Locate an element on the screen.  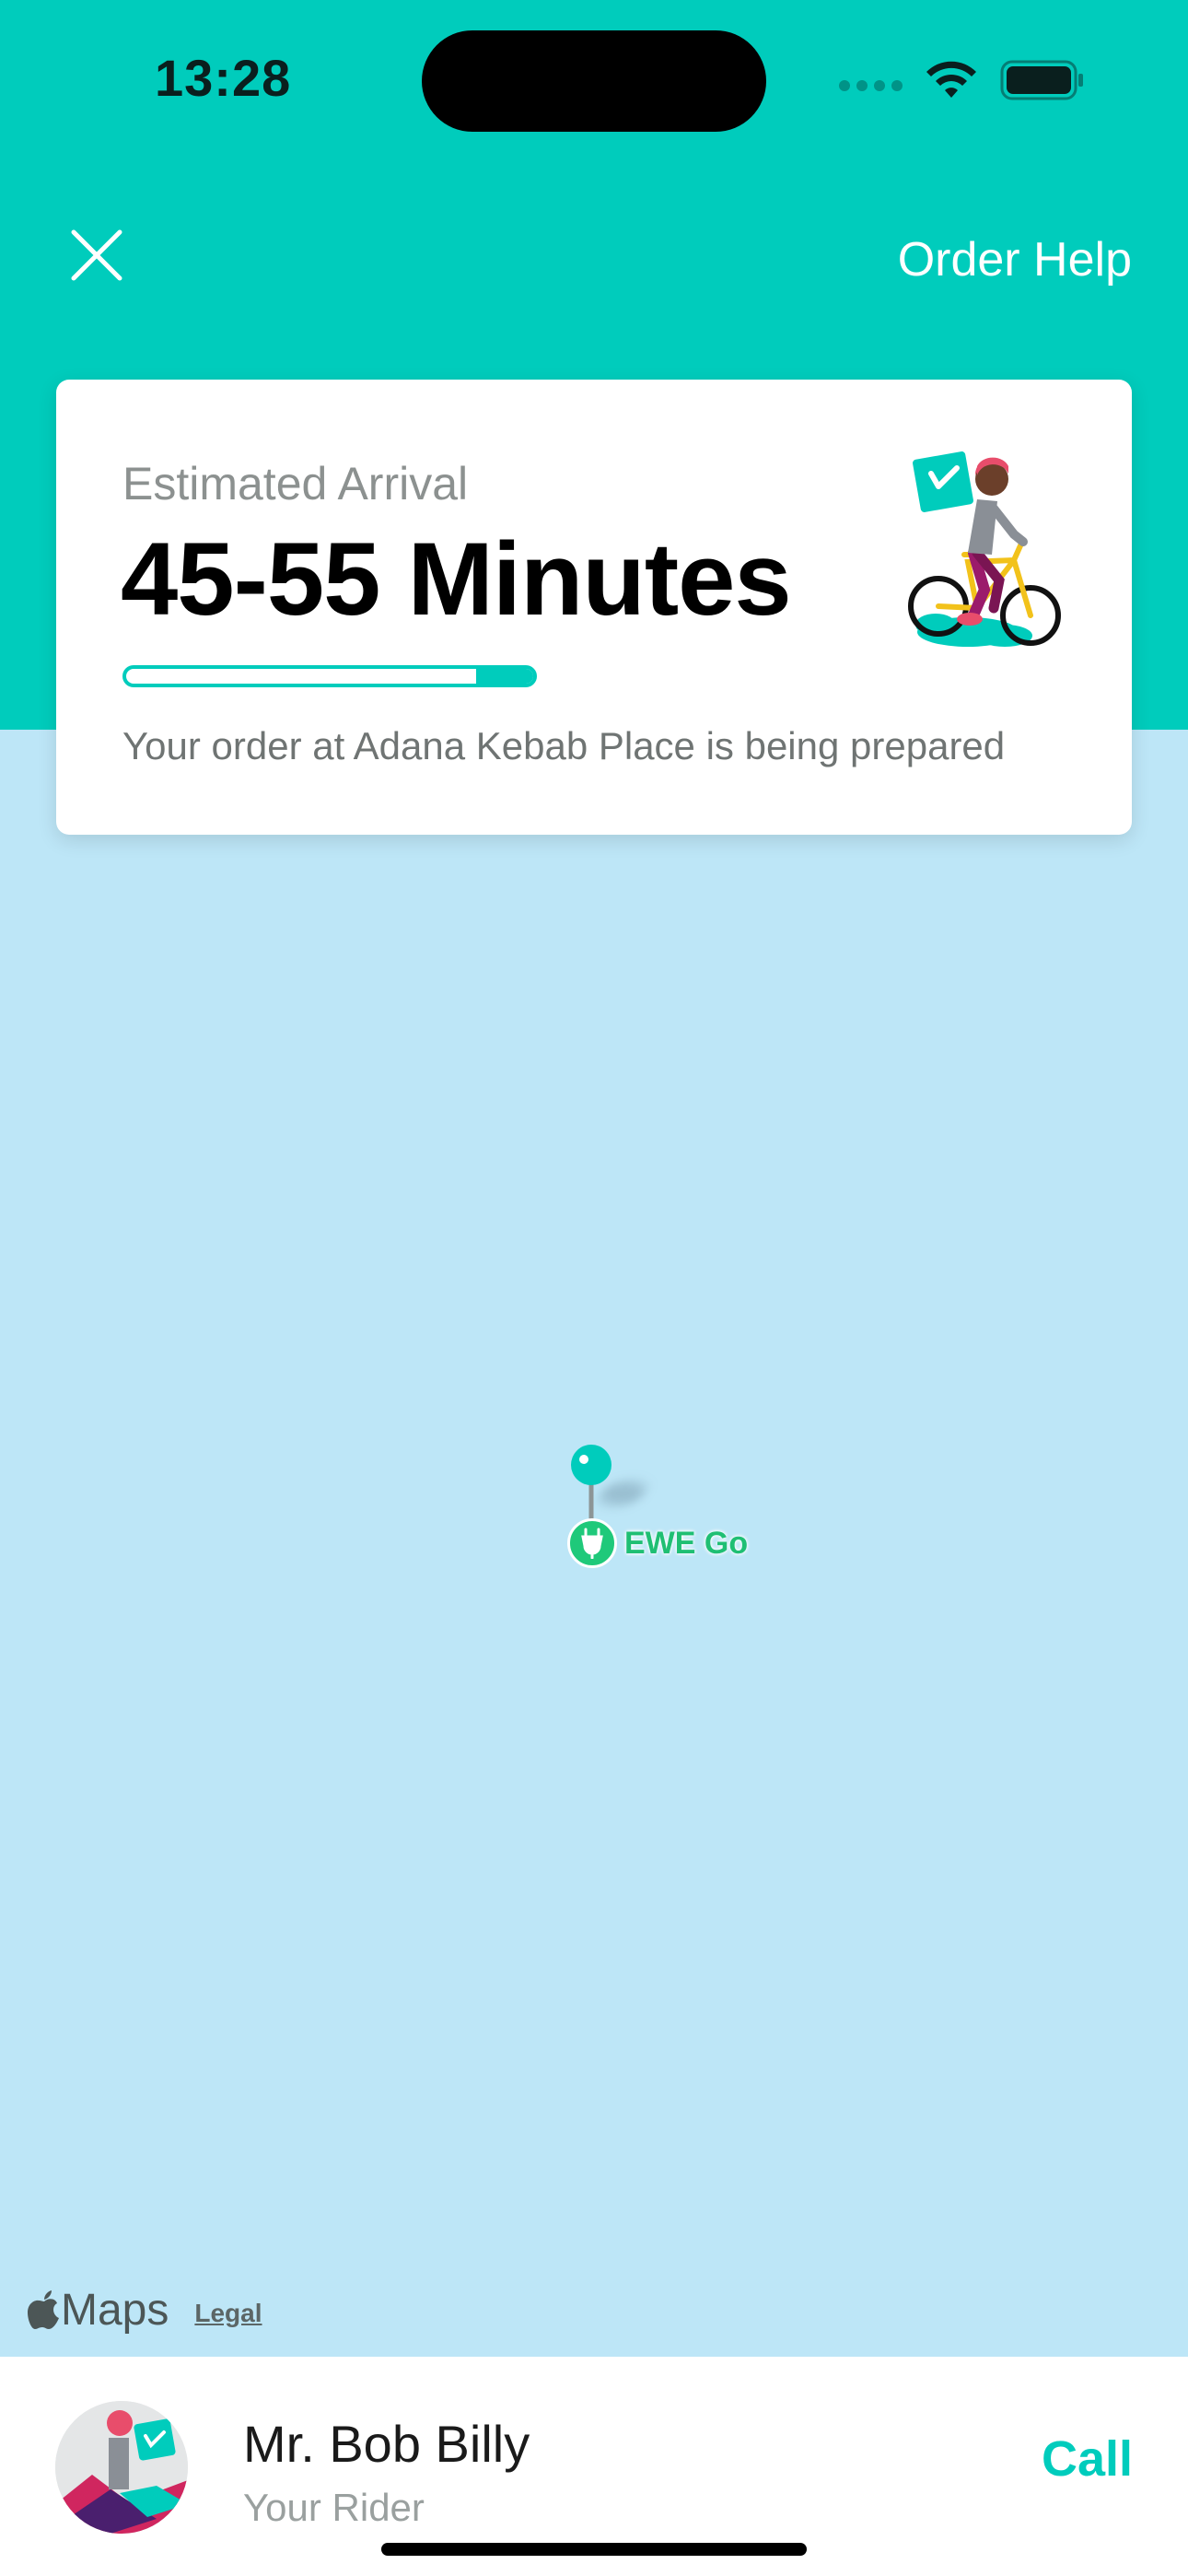
apple-logo-icon is located at coordinates (43, 2309).